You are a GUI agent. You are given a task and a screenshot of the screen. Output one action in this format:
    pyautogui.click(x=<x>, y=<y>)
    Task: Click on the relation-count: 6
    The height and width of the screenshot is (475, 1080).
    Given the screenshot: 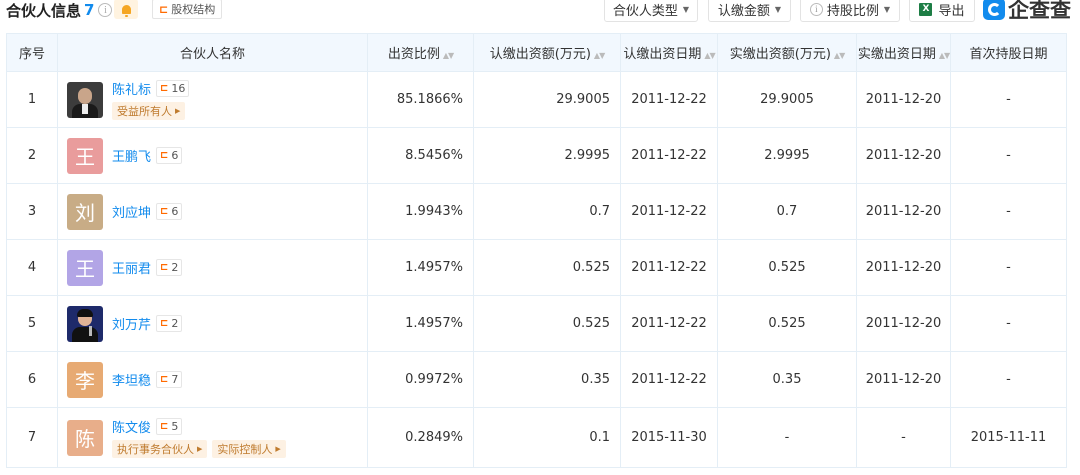 What is the action you would take?
    pyautogui.click(x=175, y=211)
    